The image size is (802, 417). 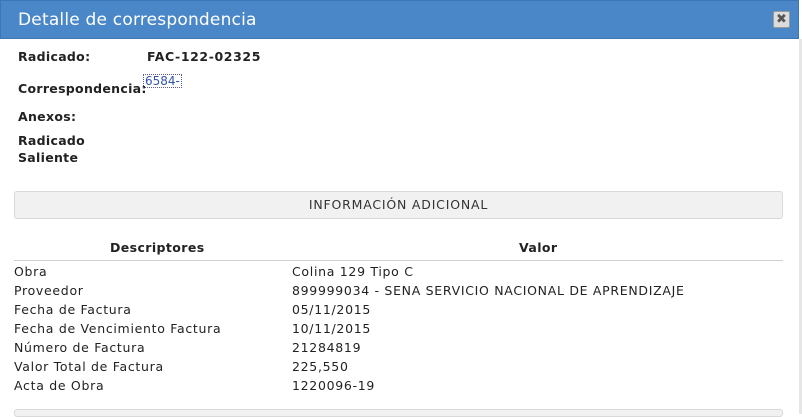 What do you see at coordinates (204, 56) in the screenshot?
I see `radicado-value: FAC-122-02325` at bounding box center [204, 56].